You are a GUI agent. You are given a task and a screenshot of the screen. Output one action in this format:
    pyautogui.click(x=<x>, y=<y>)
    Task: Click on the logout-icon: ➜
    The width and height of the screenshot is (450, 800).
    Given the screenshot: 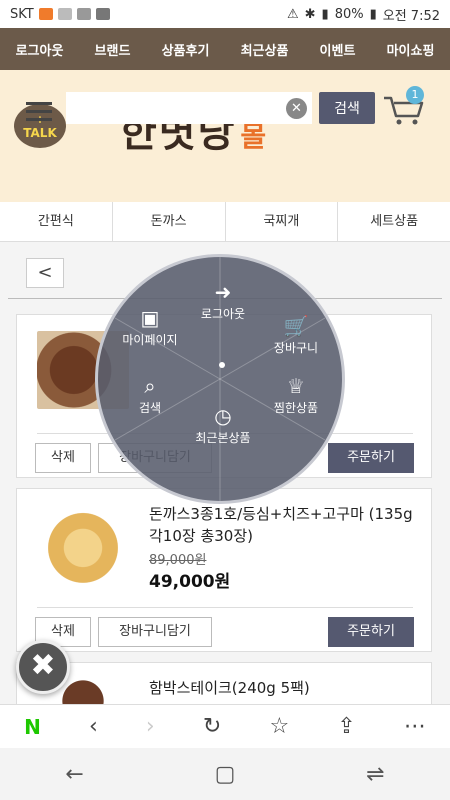 What is the action you would take?
    pyautogui.click(x=223, y=292)
    